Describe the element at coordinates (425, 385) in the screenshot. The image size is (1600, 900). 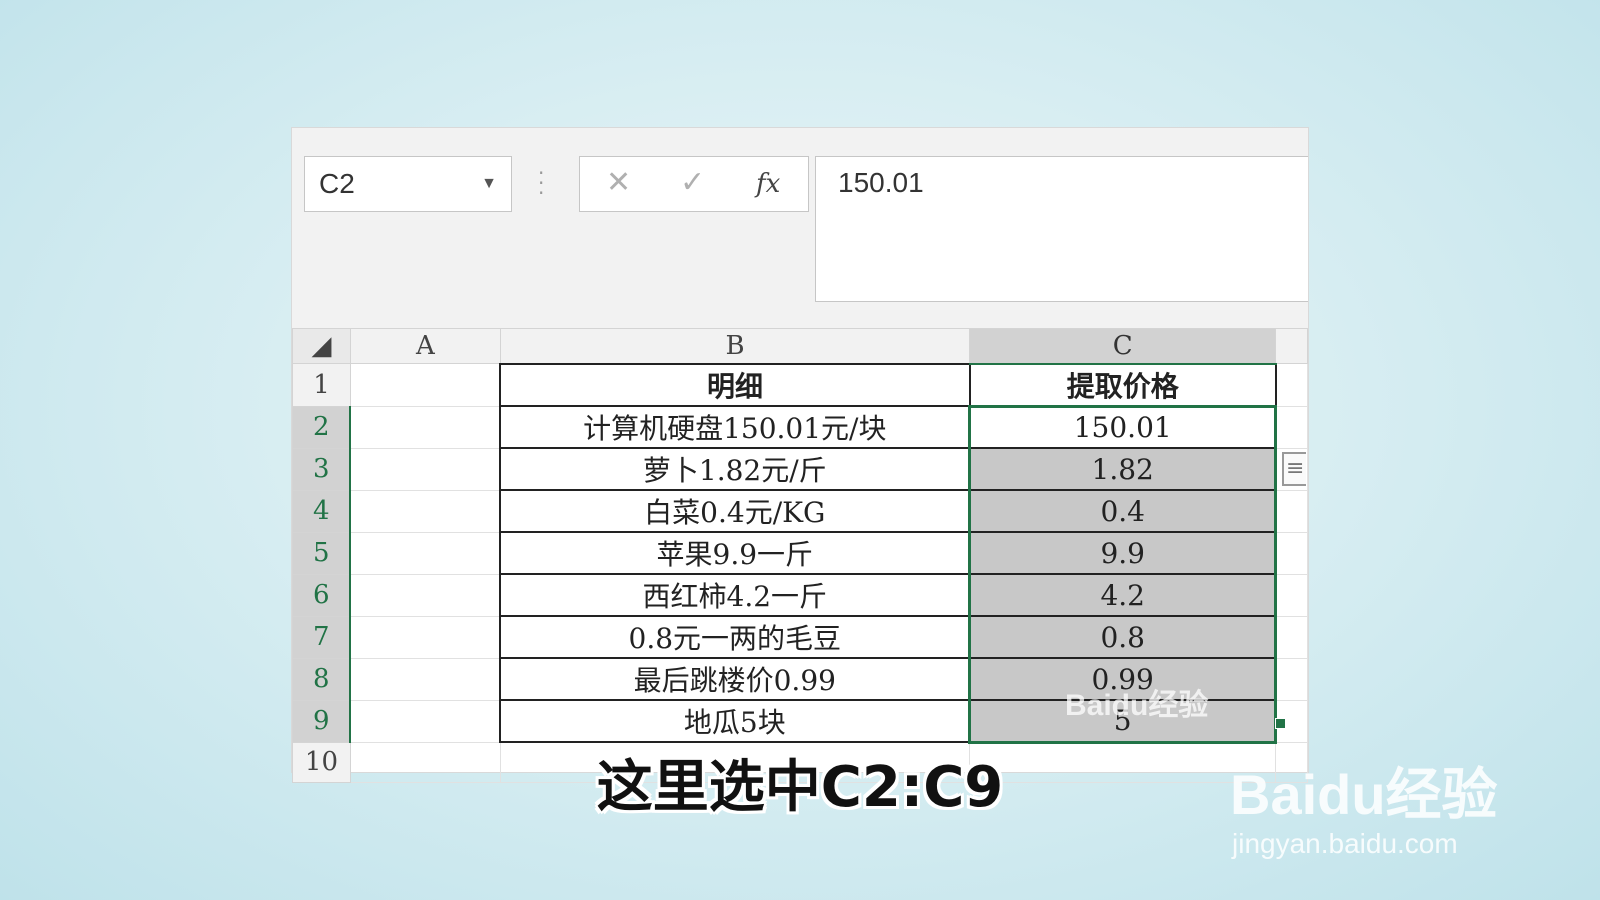
I see `cell-a1` at that location.